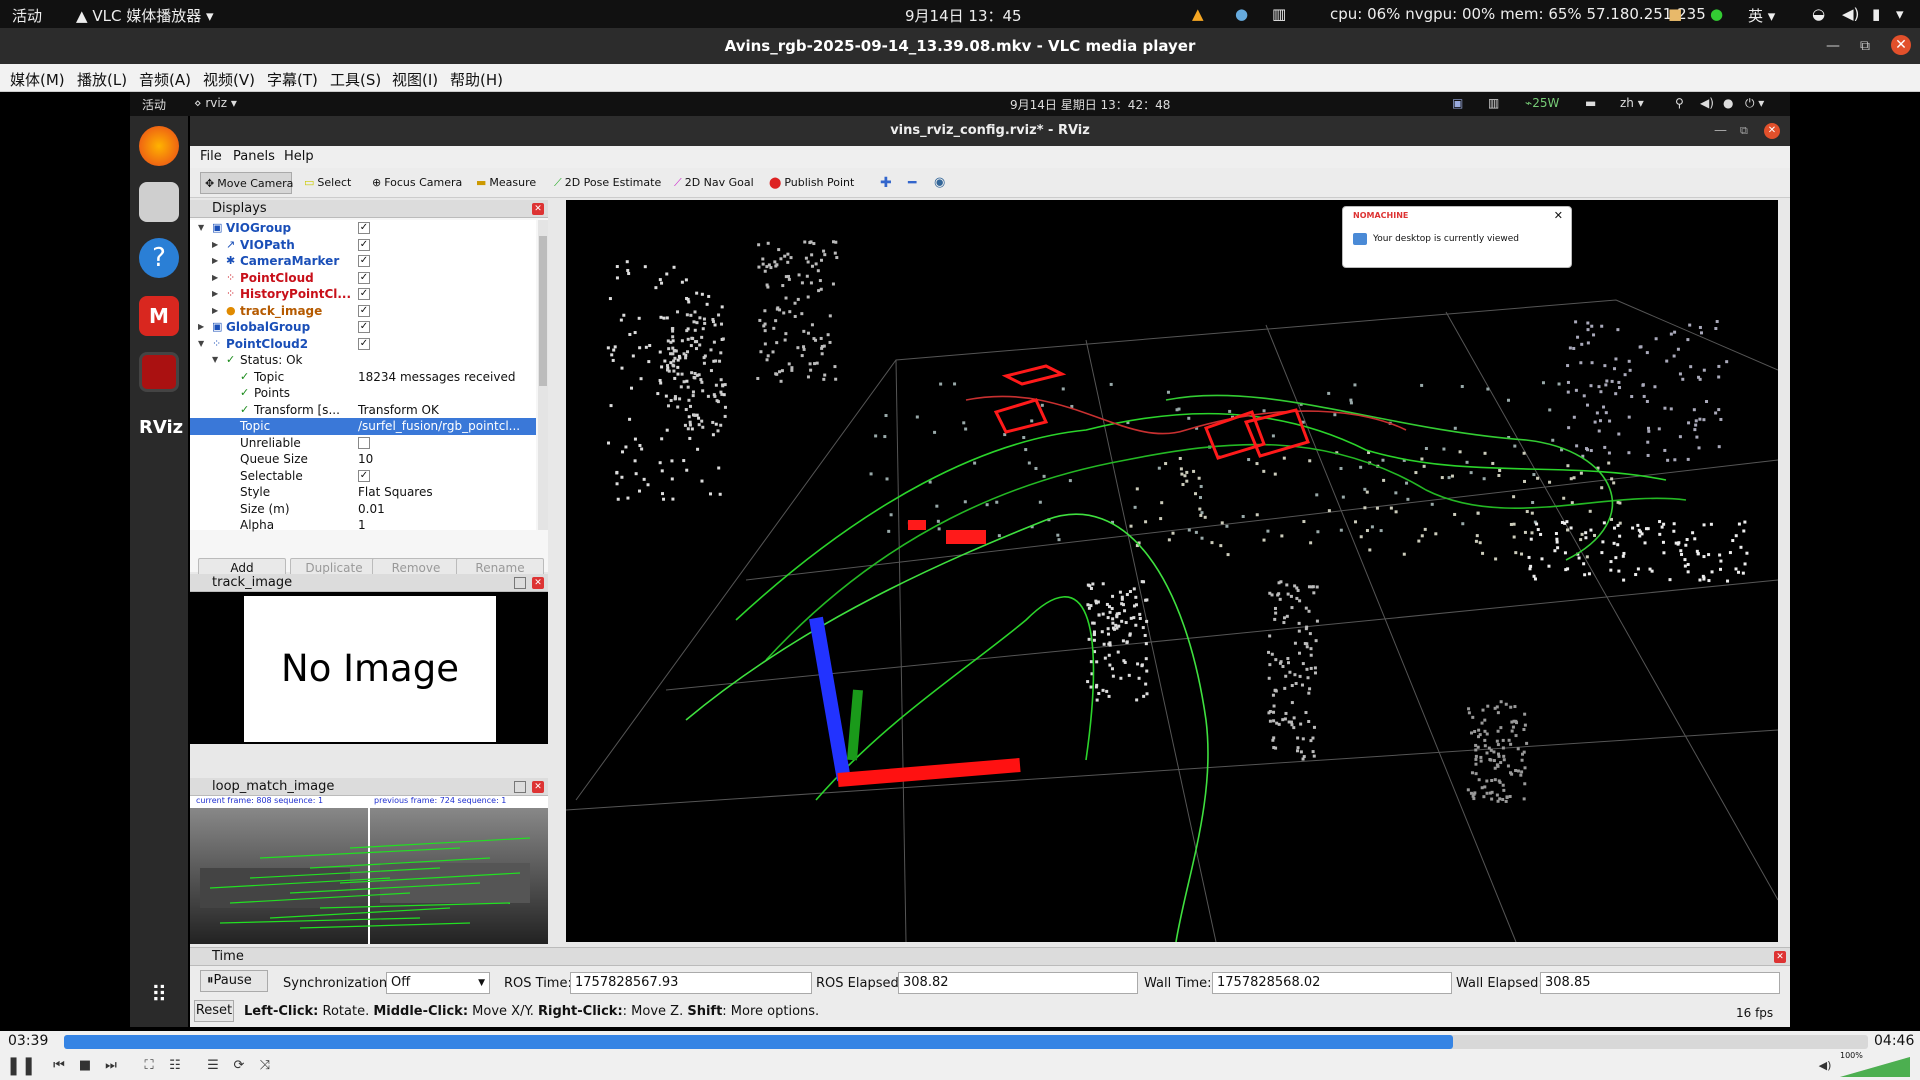 Image resolution: width=1920 pixels, height=1080 pixels. I want to click on menu-playback: 播放(L), so click(102, 79).